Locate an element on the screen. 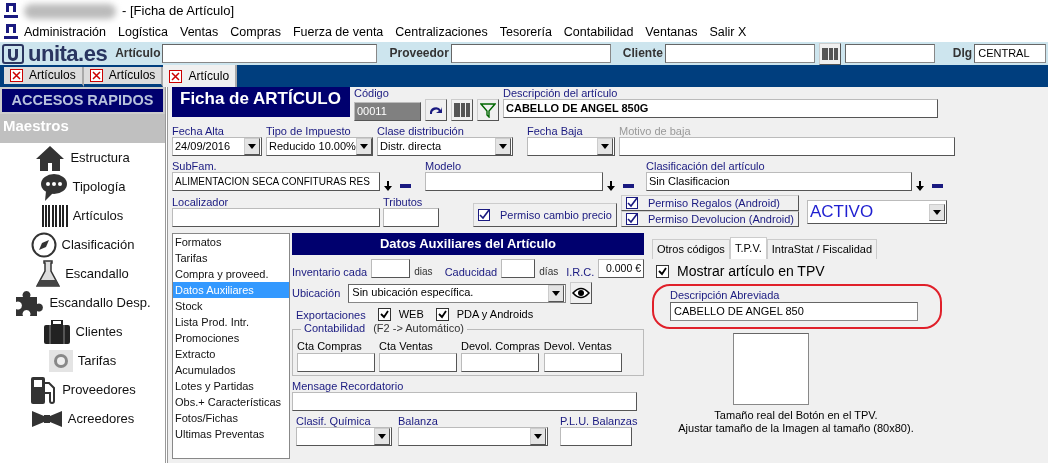  filter-icon is located at coordinates (488, 110).